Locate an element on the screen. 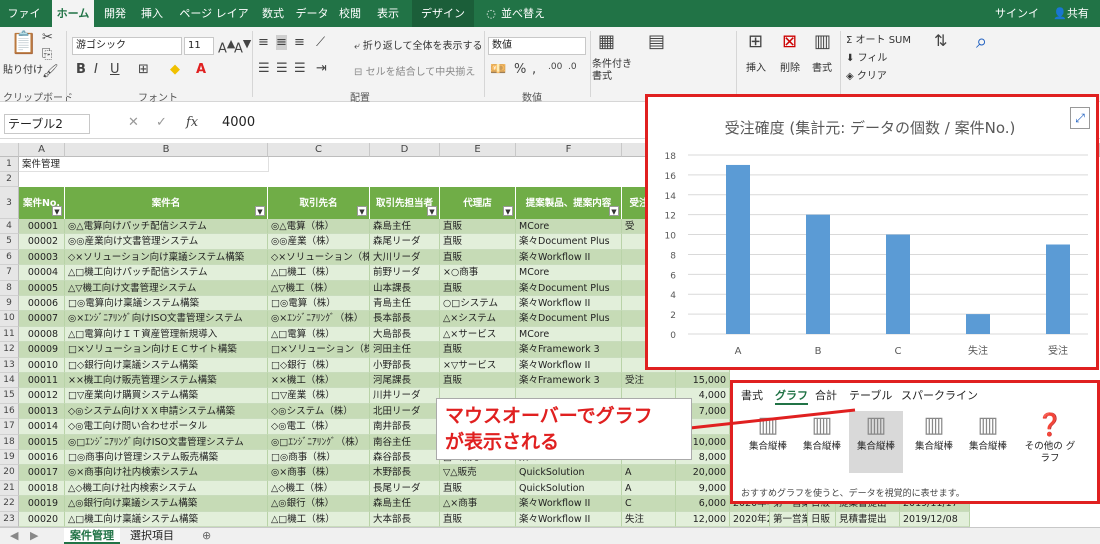 The image size is (1100, 544). font-name-box: 游ゴシック is located at coordinates (127, 46).